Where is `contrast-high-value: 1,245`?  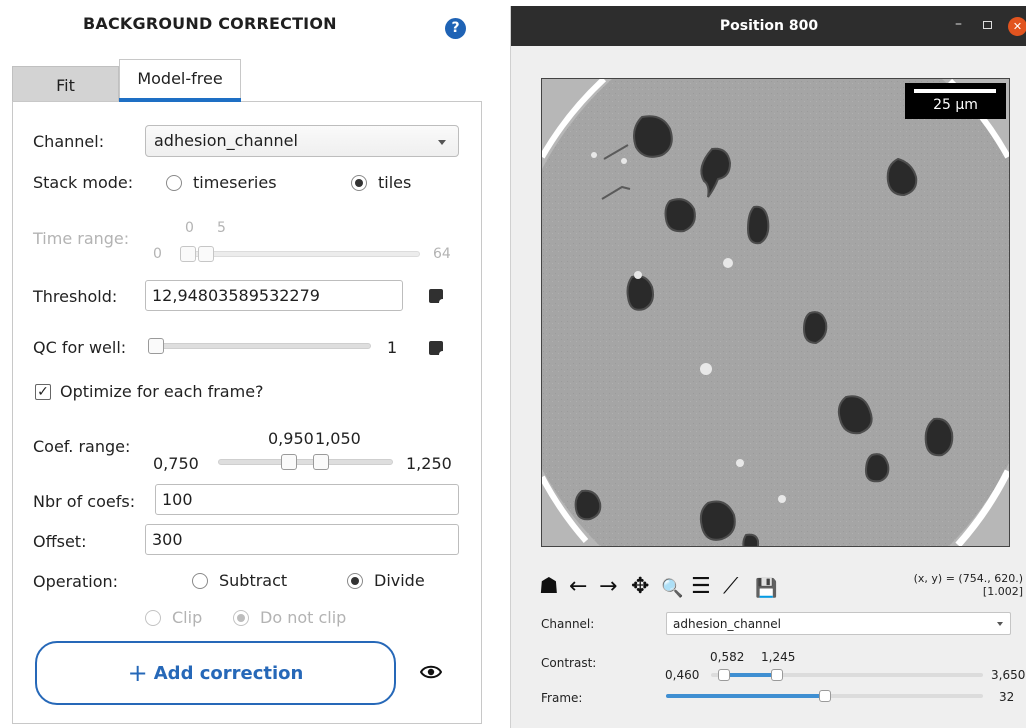
contrast-high-value: 1,245 is located at coordinates (778, 657).